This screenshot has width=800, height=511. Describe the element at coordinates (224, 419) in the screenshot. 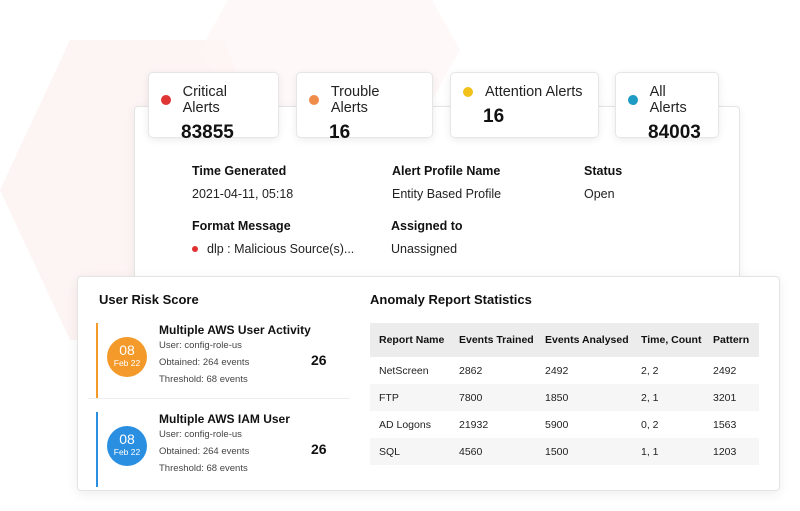

I see `risk-item-title: Multiple AWS IAM User` at that location.